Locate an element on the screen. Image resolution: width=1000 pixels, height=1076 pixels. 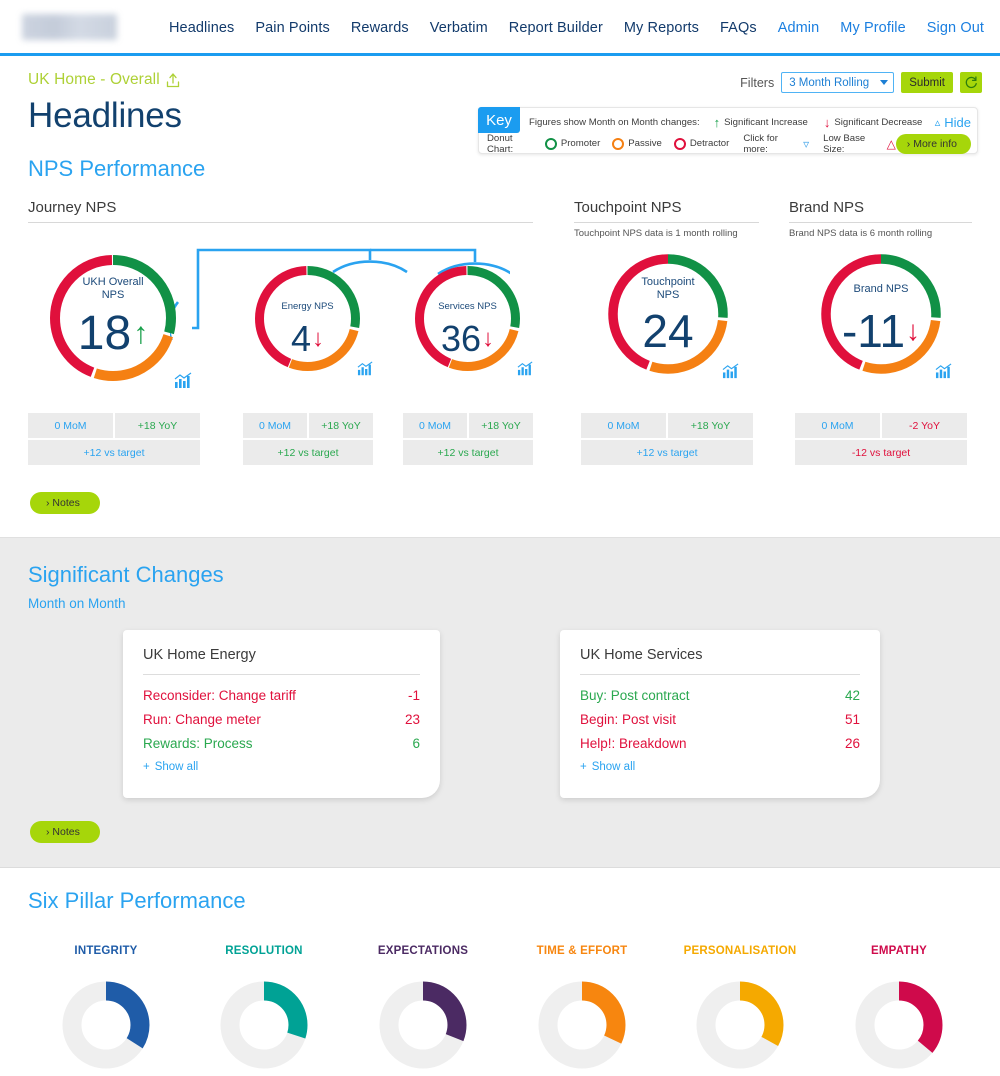
donut-energy-nps: Energy NPS 4 ↓ is located at coordinates (312, 319).